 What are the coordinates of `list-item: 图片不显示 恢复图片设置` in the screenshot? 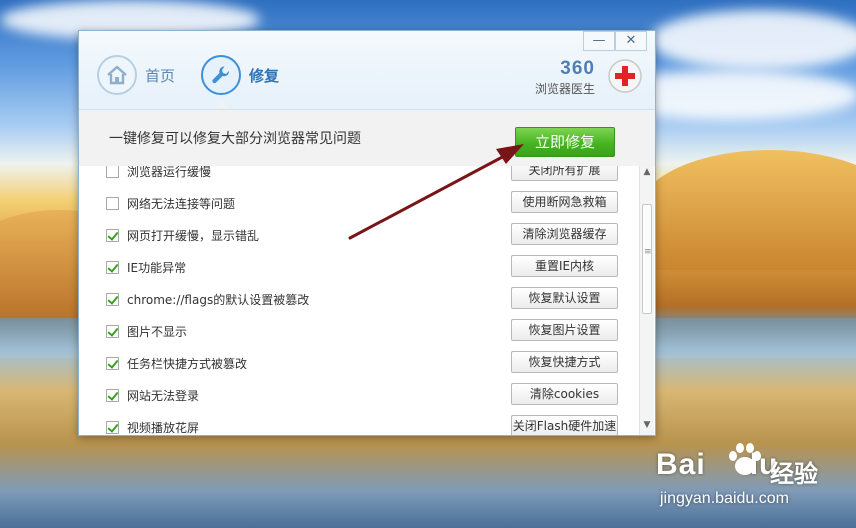 It's located at (359, 332).